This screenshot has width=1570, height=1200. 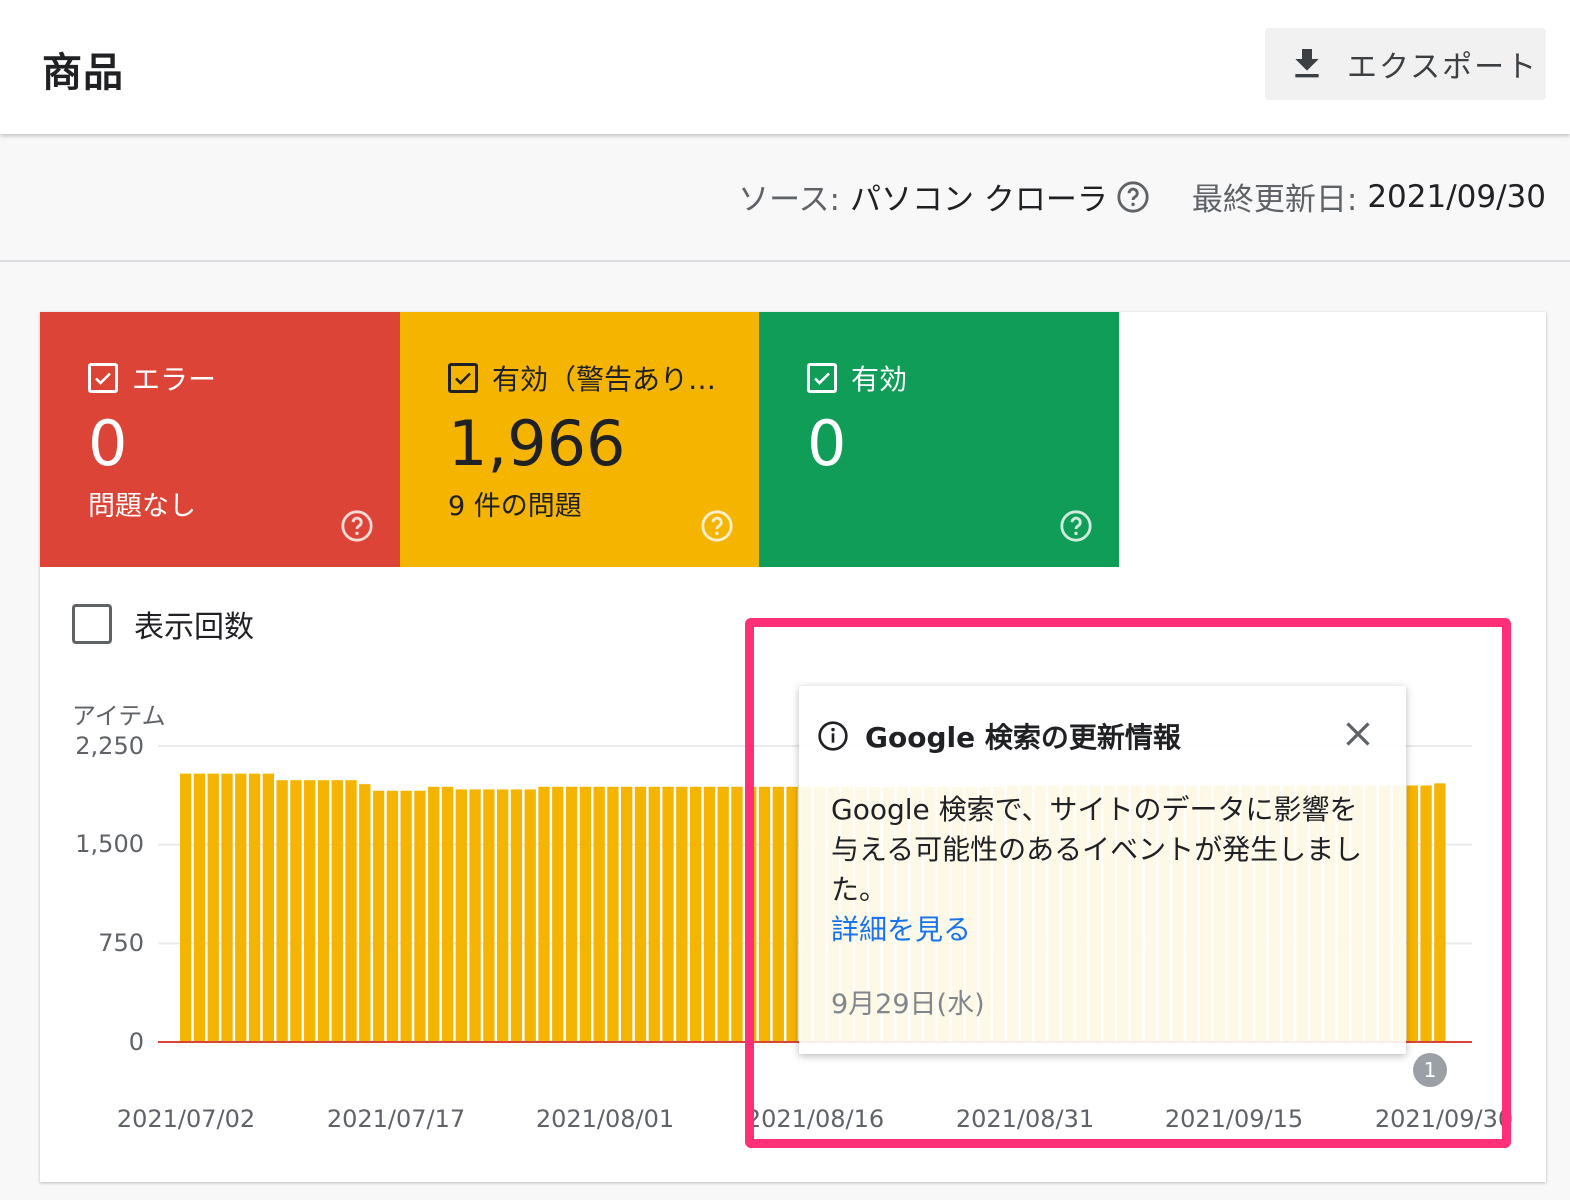 What do you see at coordinates (1444, 1119) in the screenshot?
I see `x-tick-label: 2021/09/30` at bounding box center [1444, 1119].